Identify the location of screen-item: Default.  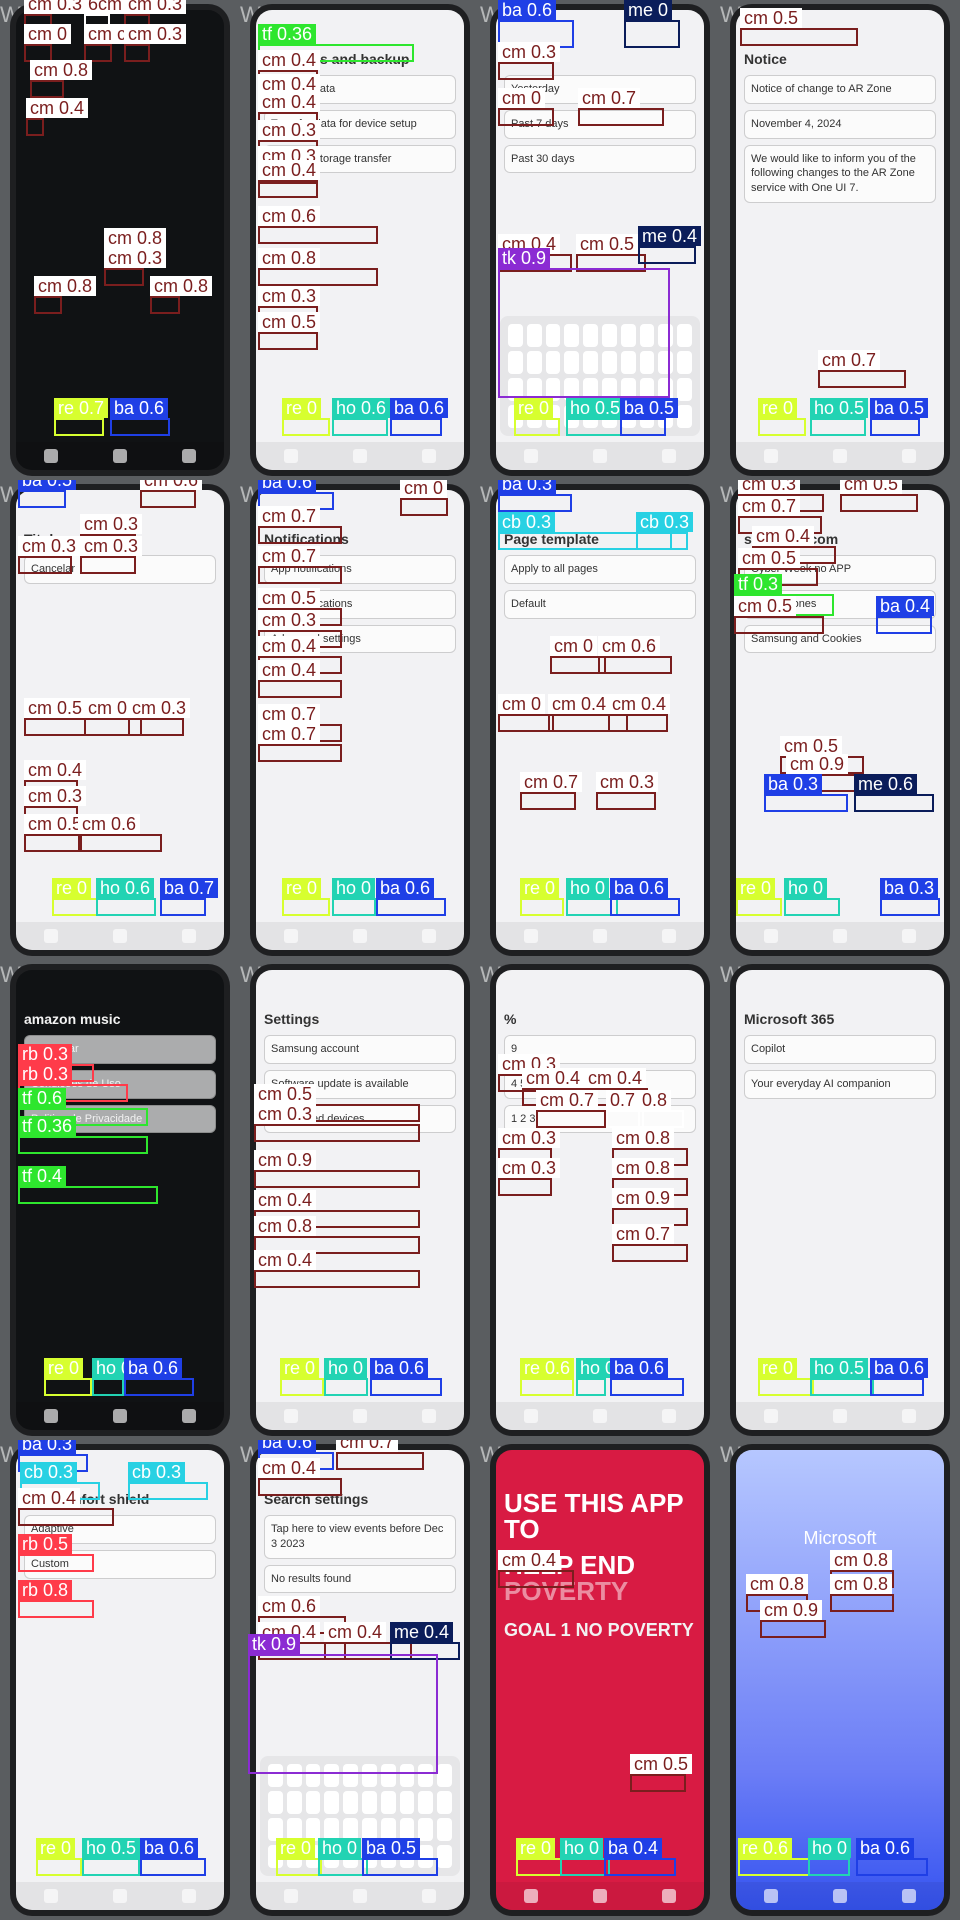
(600, 604).